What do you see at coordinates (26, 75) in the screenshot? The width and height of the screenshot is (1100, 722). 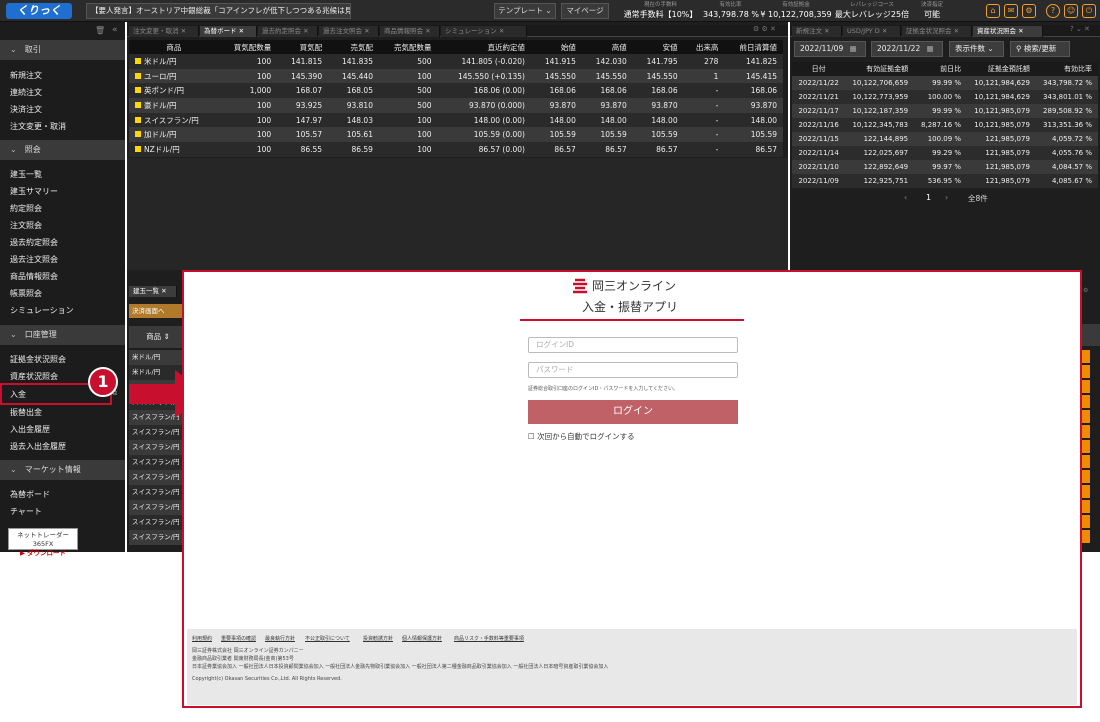 I see `menu-new-order: 新規注文` at bounding box center [26, 75].